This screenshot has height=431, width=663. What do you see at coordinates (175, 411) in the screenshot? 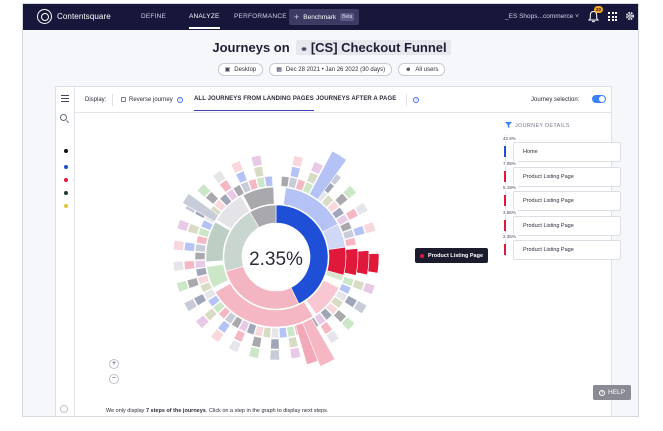
I see `note-bold: 7 steps of the journeys` at bounding box center [175, 411].